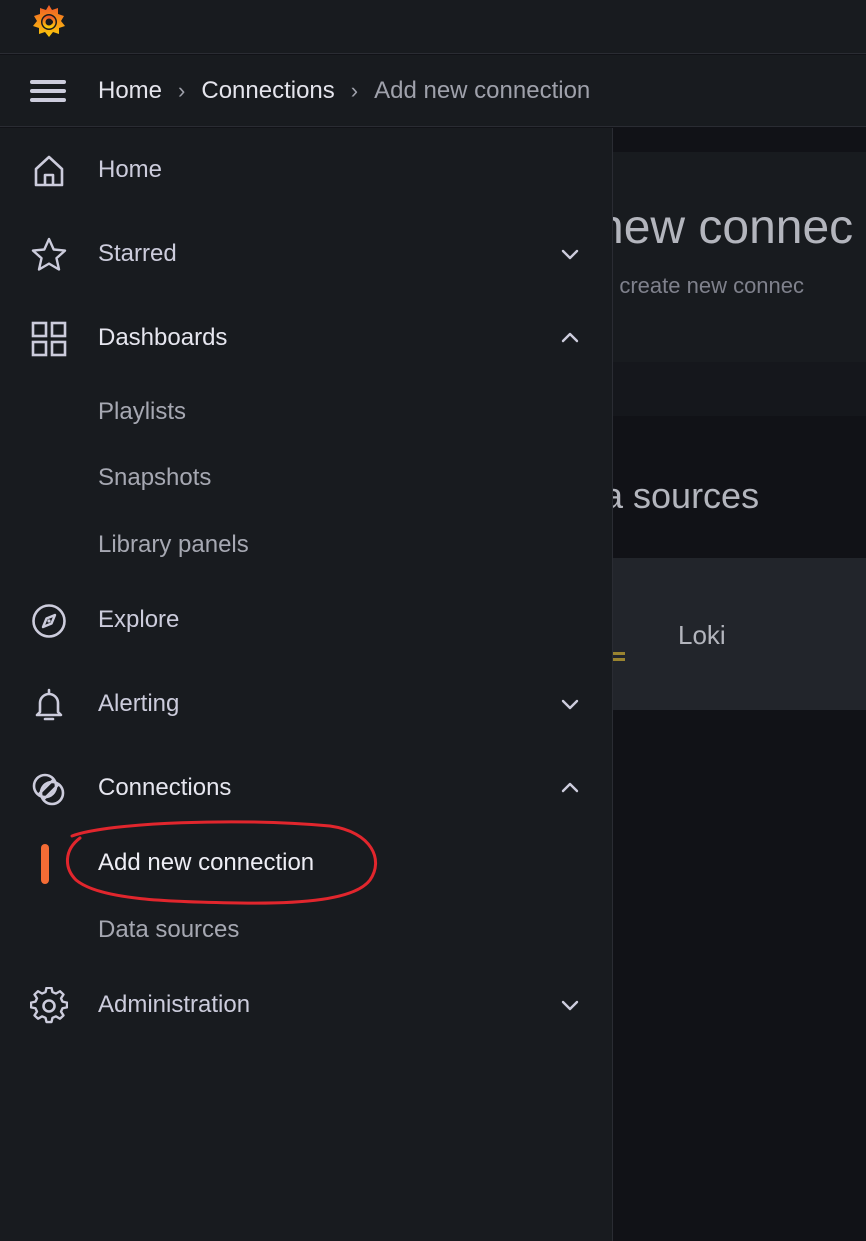 Image resolution: width=866 pixels, height=1241 pixels. What do you see at coordinates (733, 227) in the screenshot?
I see `page-title: new connec` at bounding box center [733, 227].